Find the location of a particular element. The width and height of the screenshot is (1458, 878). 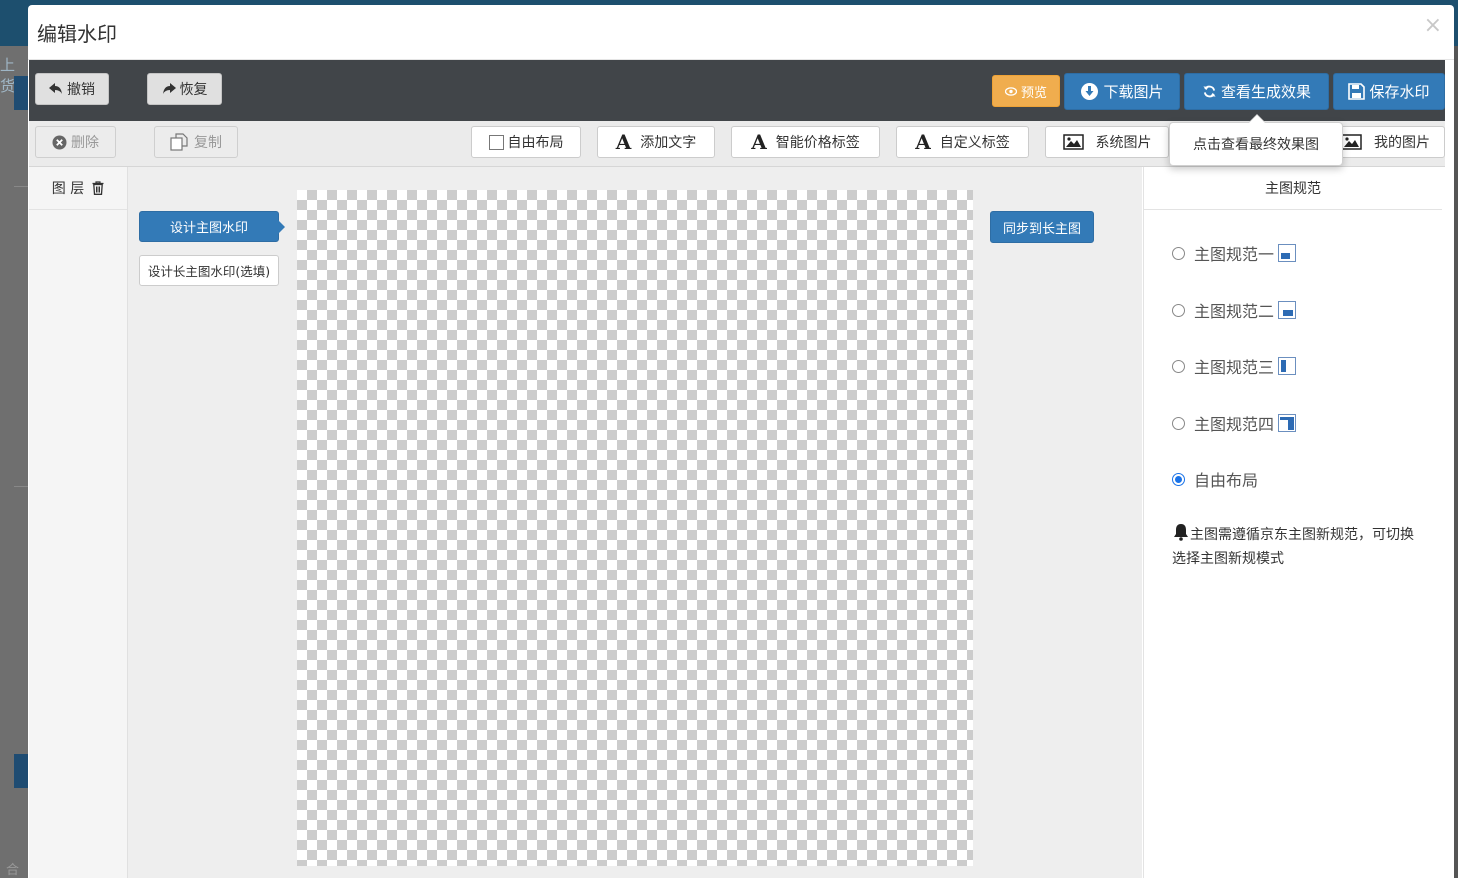

view-result-tooltip: 点击查看最终效果图 is located at coordinates (1256, 140).